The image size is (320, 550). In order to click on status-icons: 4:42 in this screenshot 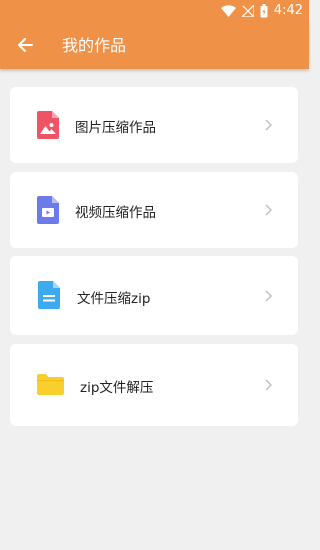, I will do `click(261, 11)`.